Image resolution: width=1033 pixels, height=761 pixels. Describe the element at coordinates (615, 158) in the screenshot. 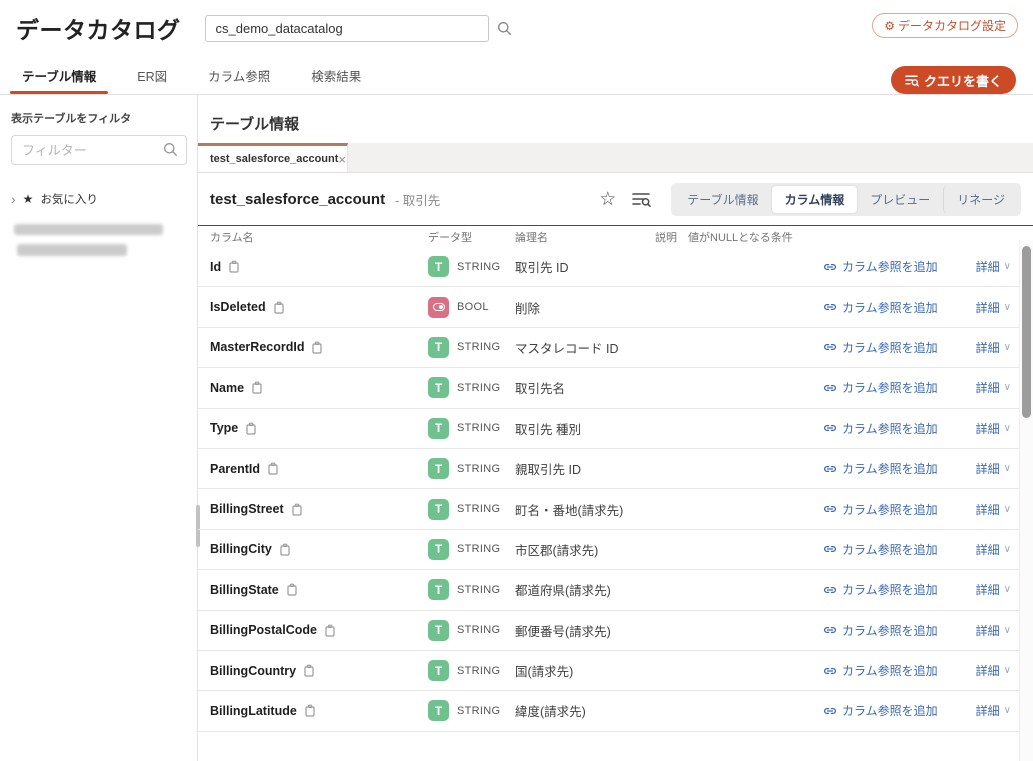

I see `document-tabstrip: test_salesforce_account ×` at that location.